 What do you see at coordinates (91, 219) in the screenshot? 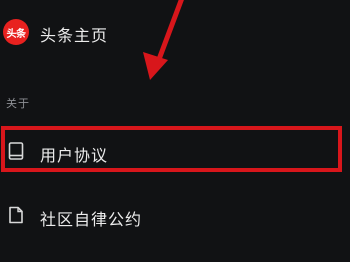
I see `menu-item-community-convention-label: 社区自律公约` at bounding box center [91, 219].